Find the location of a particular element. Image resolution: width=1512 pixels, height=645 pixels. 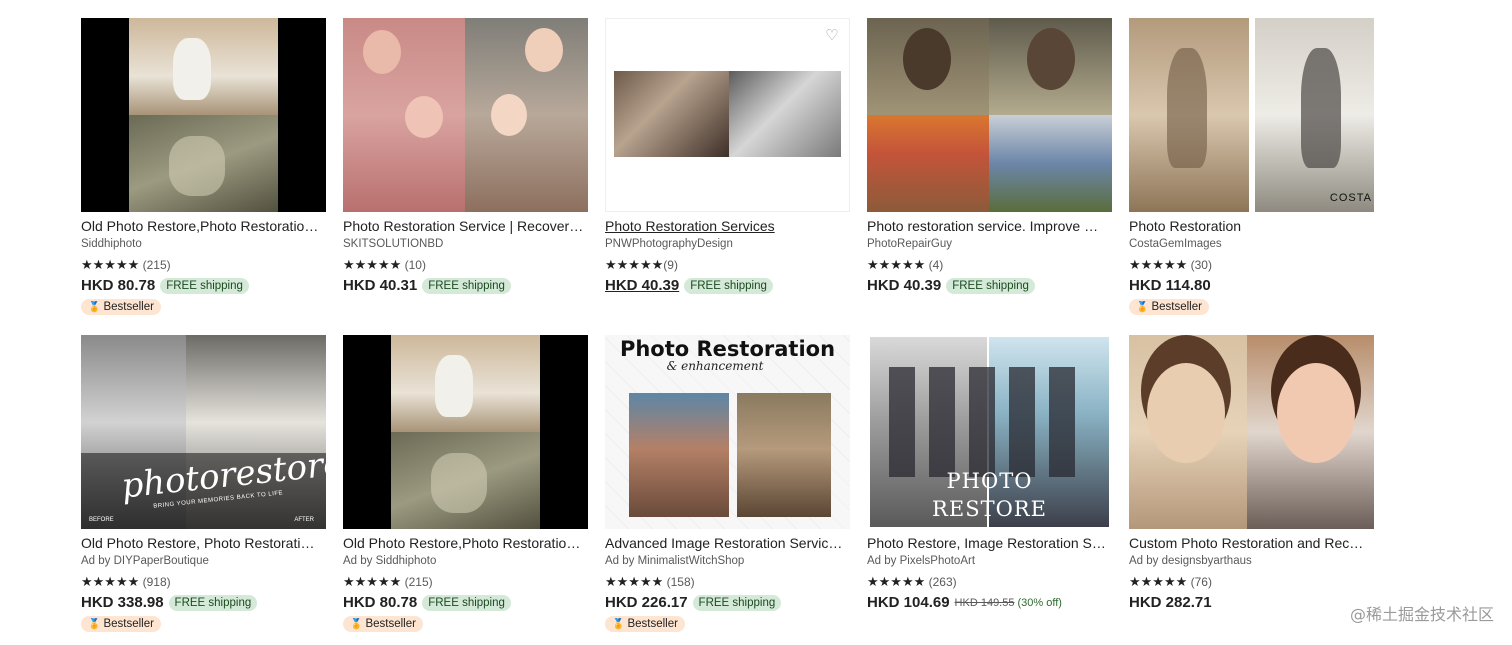

rating: ★★★★★ (158) is located at coordinates (650, 582).